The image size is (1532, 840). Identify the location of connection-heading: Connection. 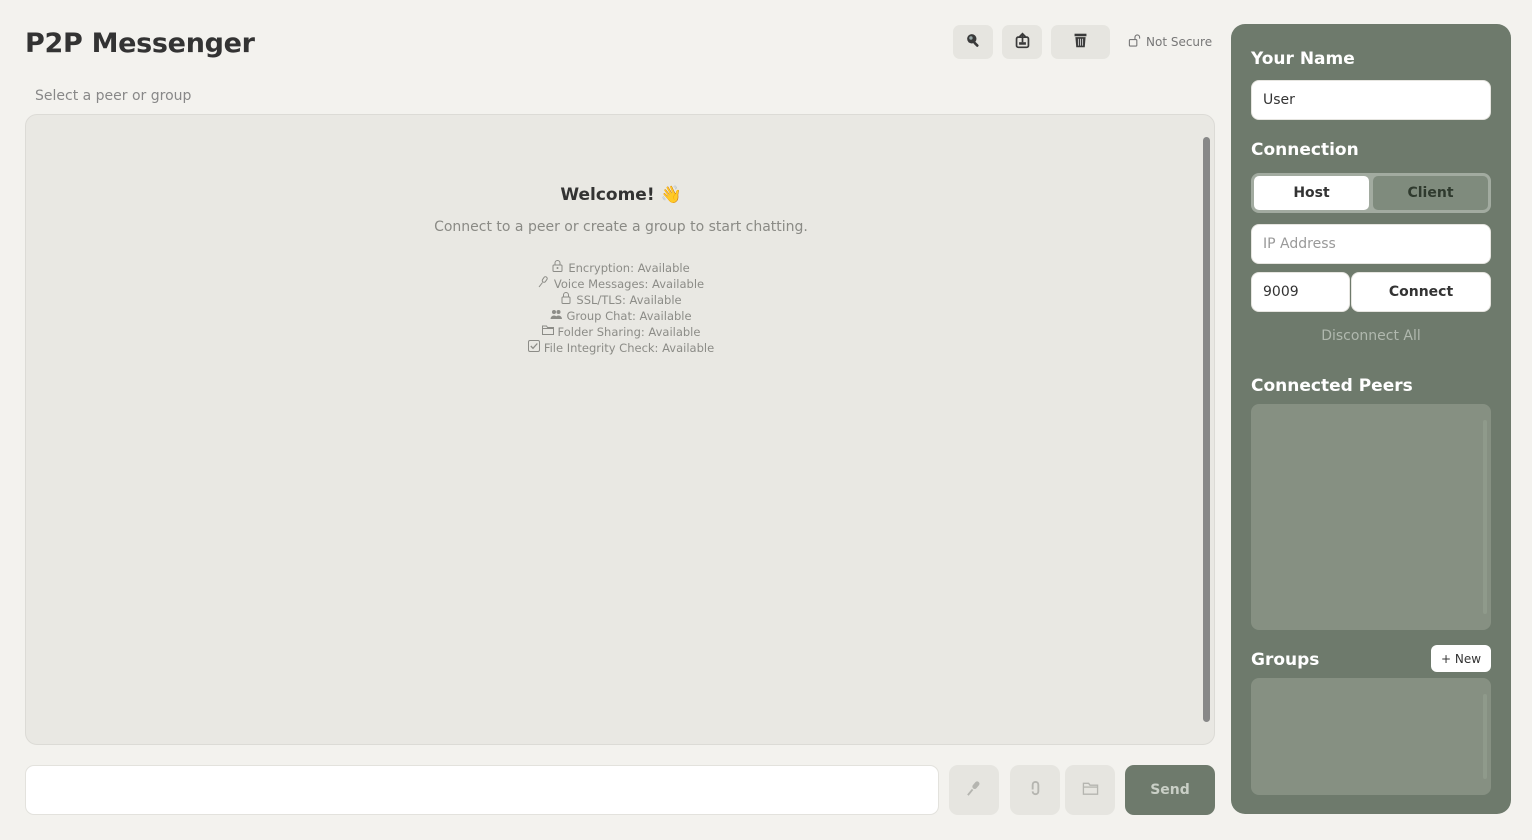
(1305, 150).